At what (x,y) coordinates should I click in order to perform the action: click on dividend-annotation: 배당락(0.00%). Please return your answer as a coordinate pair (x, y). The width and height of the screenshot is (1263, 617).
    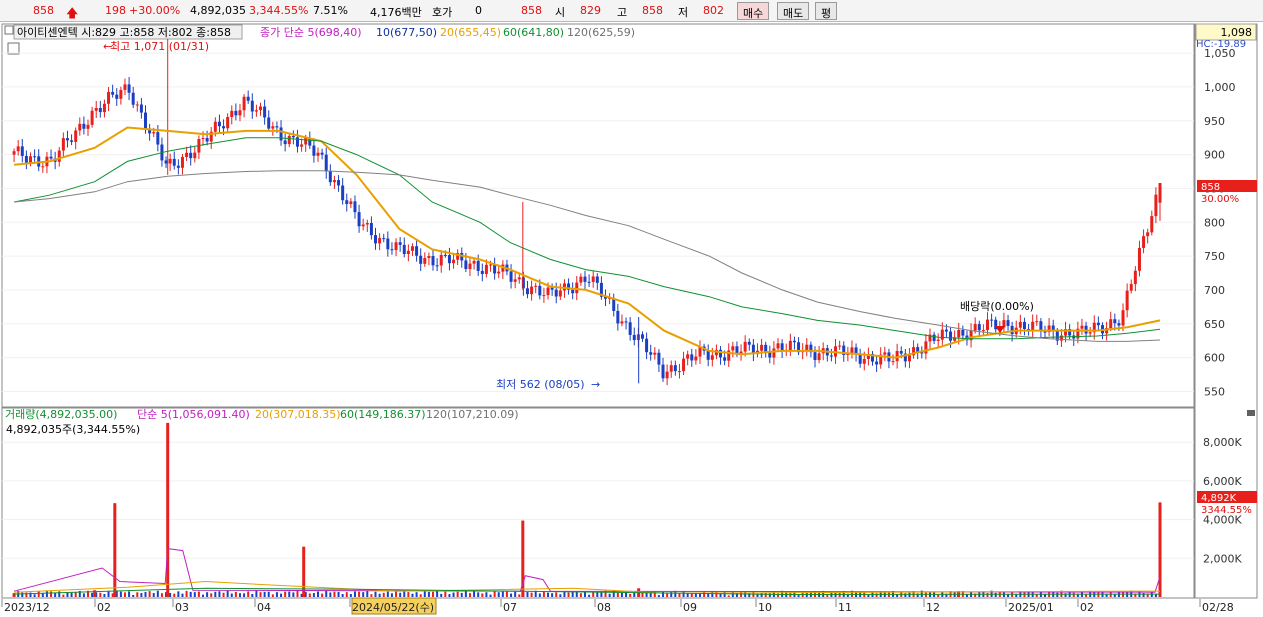
    Looking at the image, I should click on (997, 306).